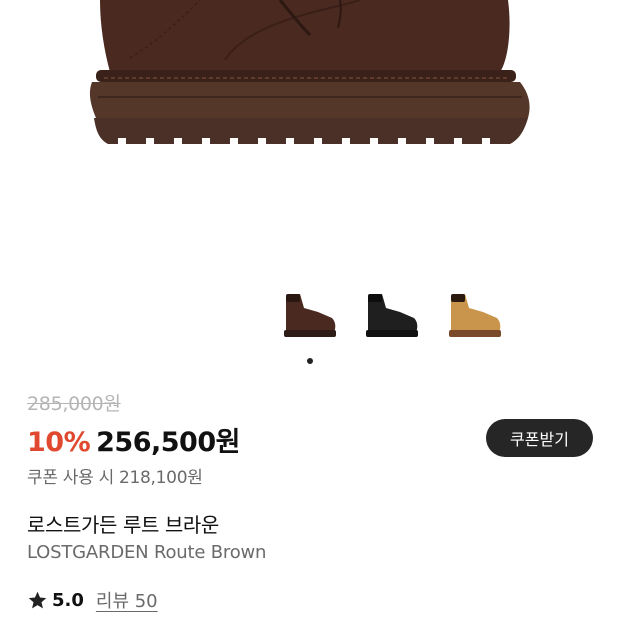  What do you see at coordinates (59, 442) in the screenshot?
I see `discount-rate: 10%` at bounding box center [59, 442].